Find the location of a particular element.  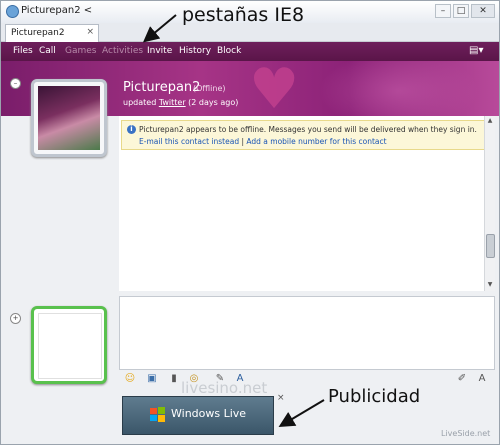

info-icon: i is located at coordinates (131, 129).